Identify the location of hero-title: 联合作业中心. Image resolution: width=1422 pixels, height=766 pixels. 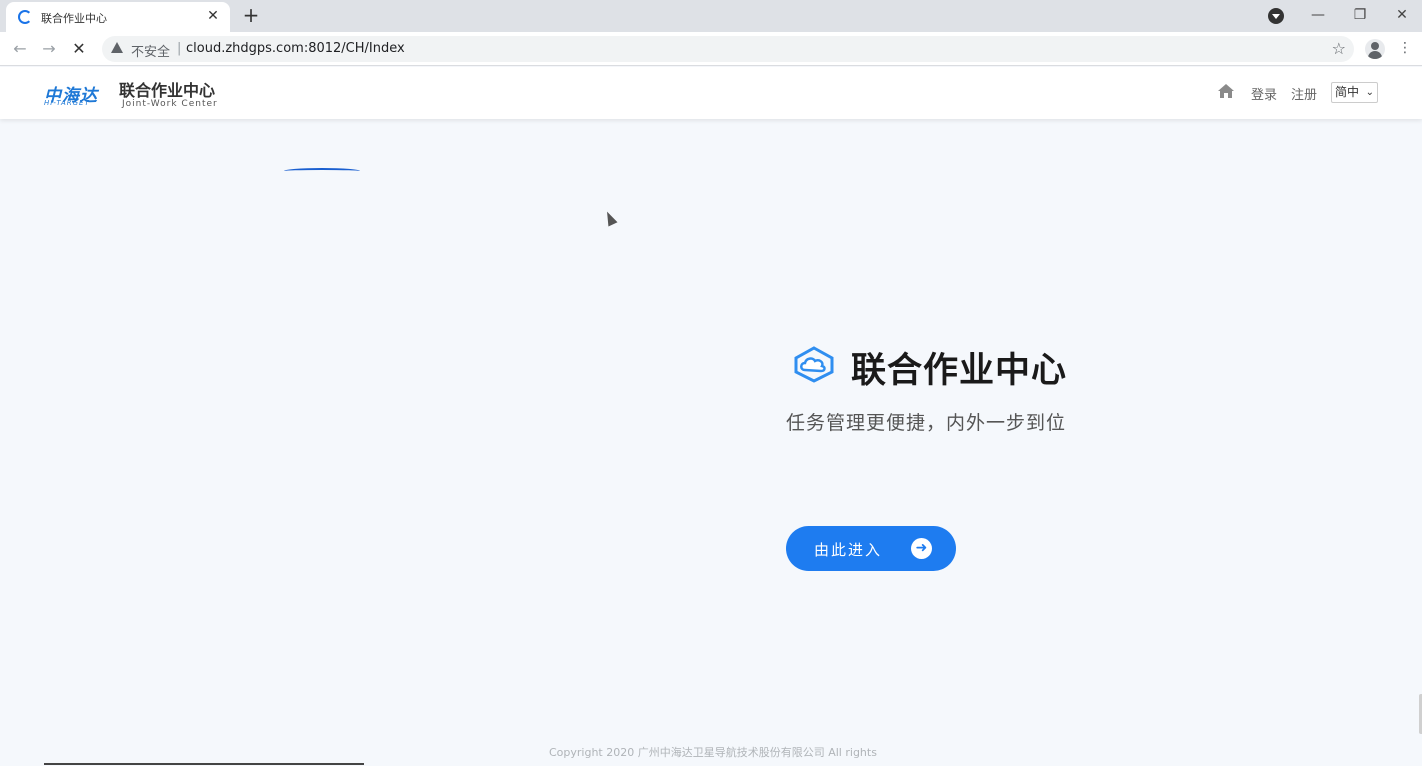
(959, 371).